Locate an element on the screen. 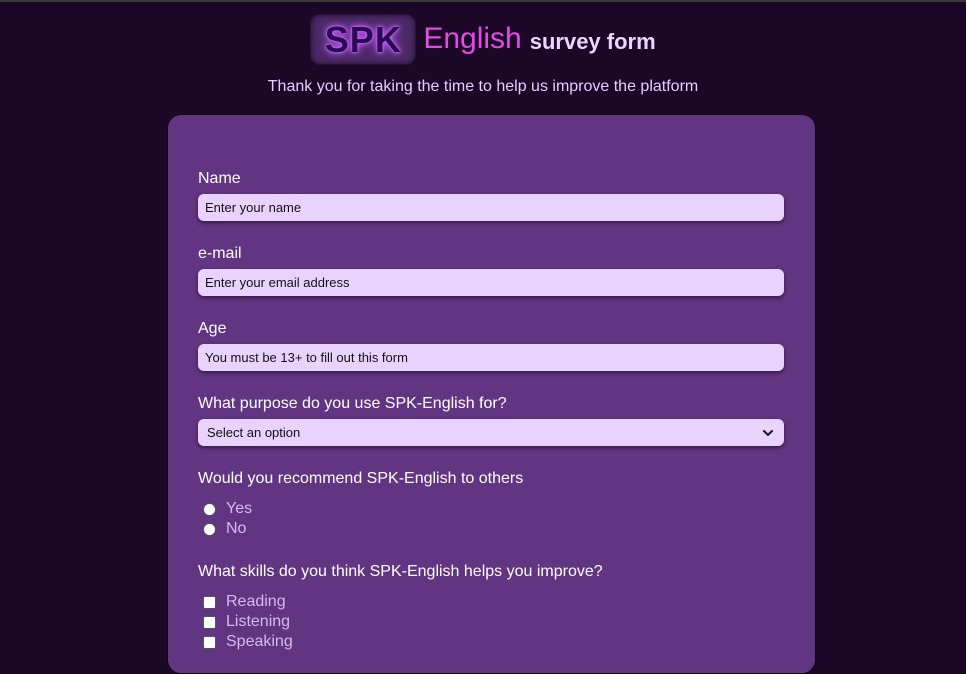 The image size is (966, 674). skill-option-reading-label: Reading is located at coordinates (256, 601).